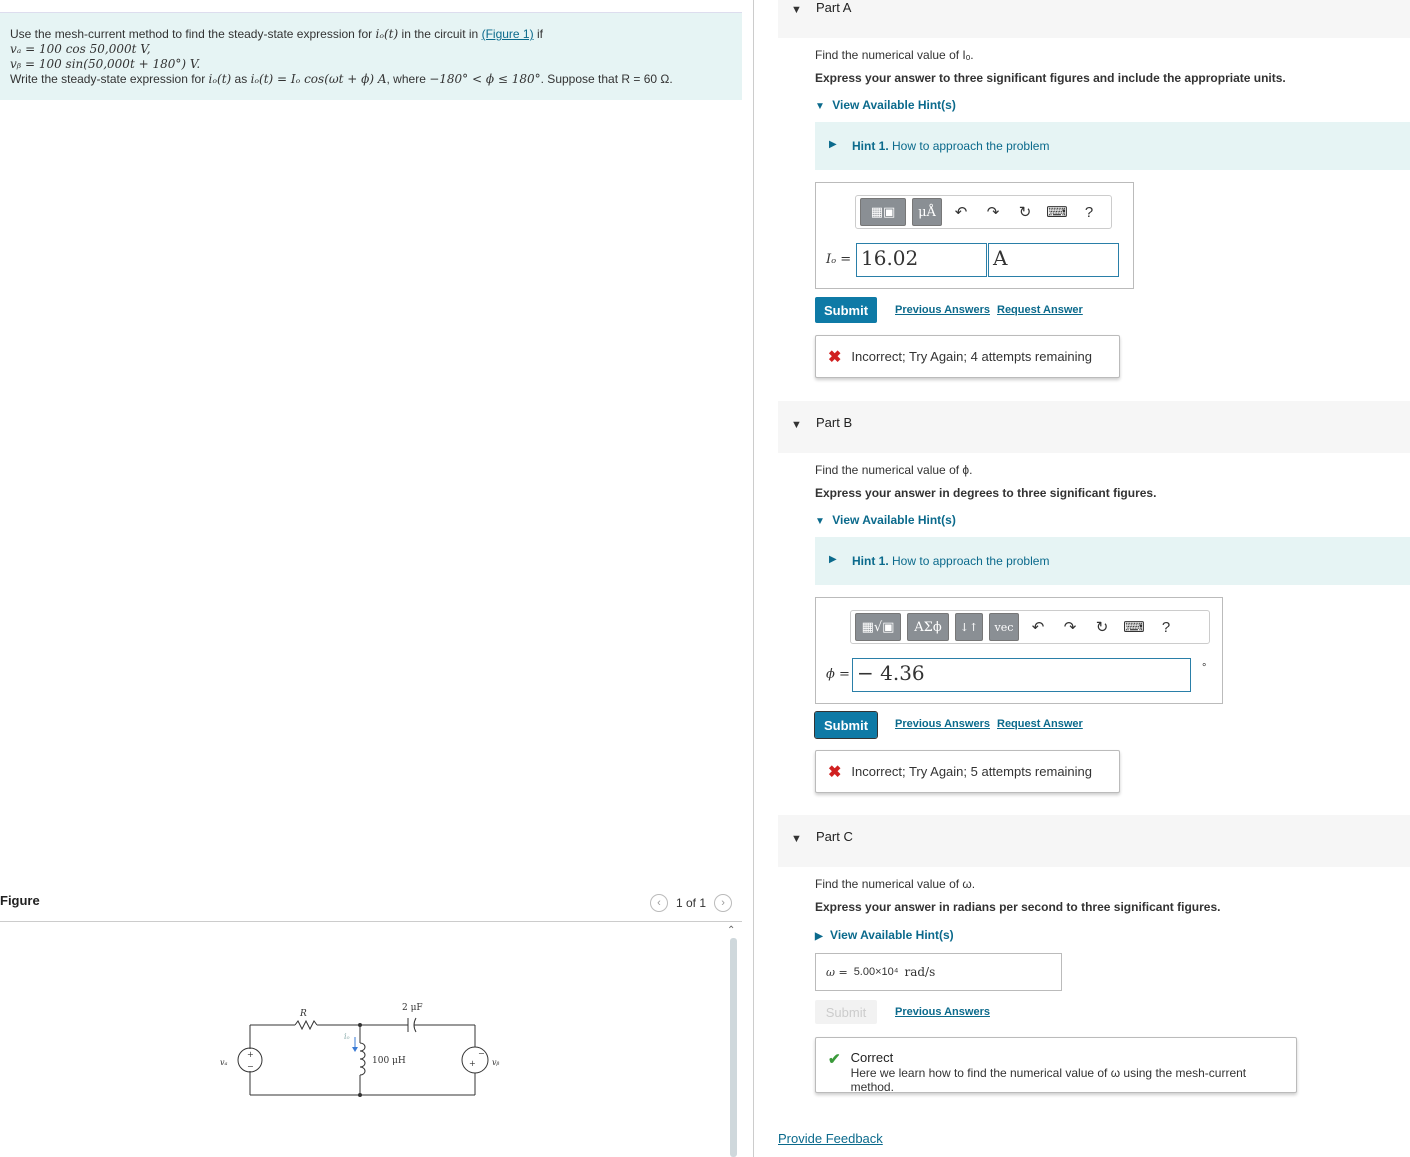  I want to click on part-b-hint-text: Hint 1. How to approach the problem, so click(950, 561).